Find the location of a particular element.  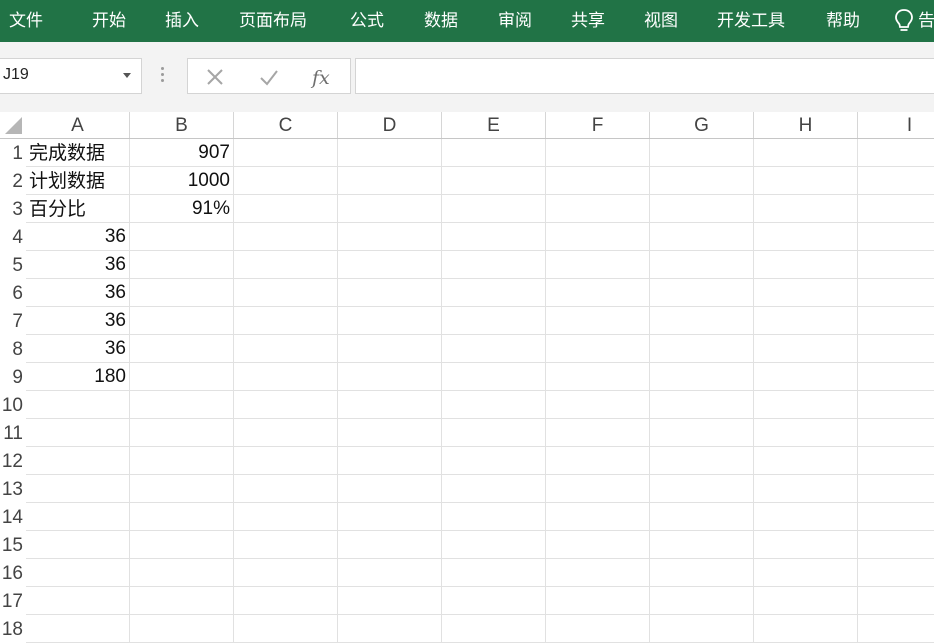

cell-a6: 36 is located at coordinates (78, 293).